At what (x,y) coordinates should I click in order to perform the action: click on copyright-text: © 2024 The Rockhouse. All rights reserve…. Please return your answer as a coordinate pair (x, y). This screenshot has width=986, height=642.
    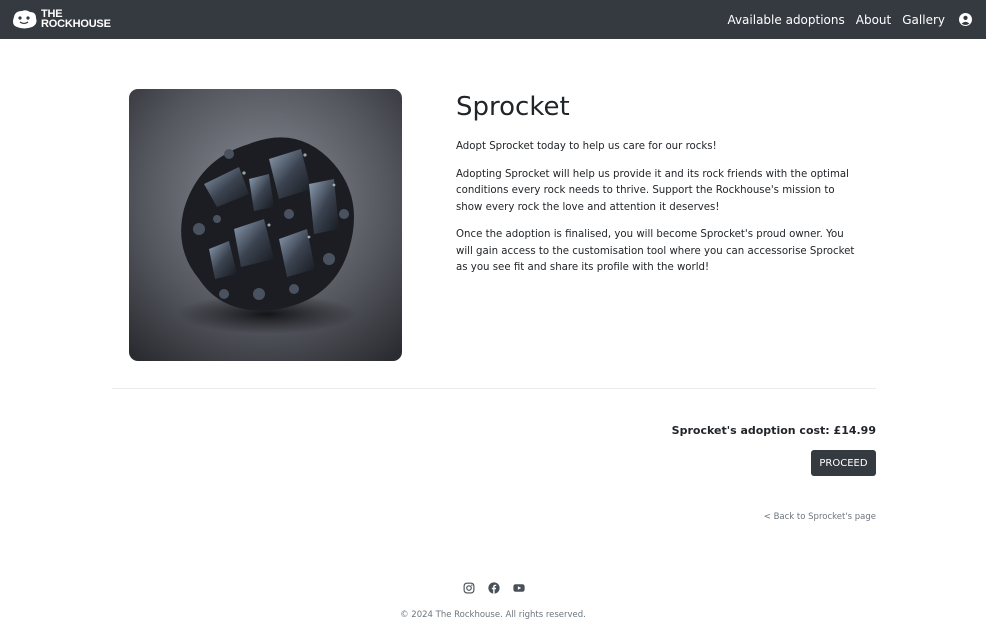
    Looking at the image, I should click on (493, 615).